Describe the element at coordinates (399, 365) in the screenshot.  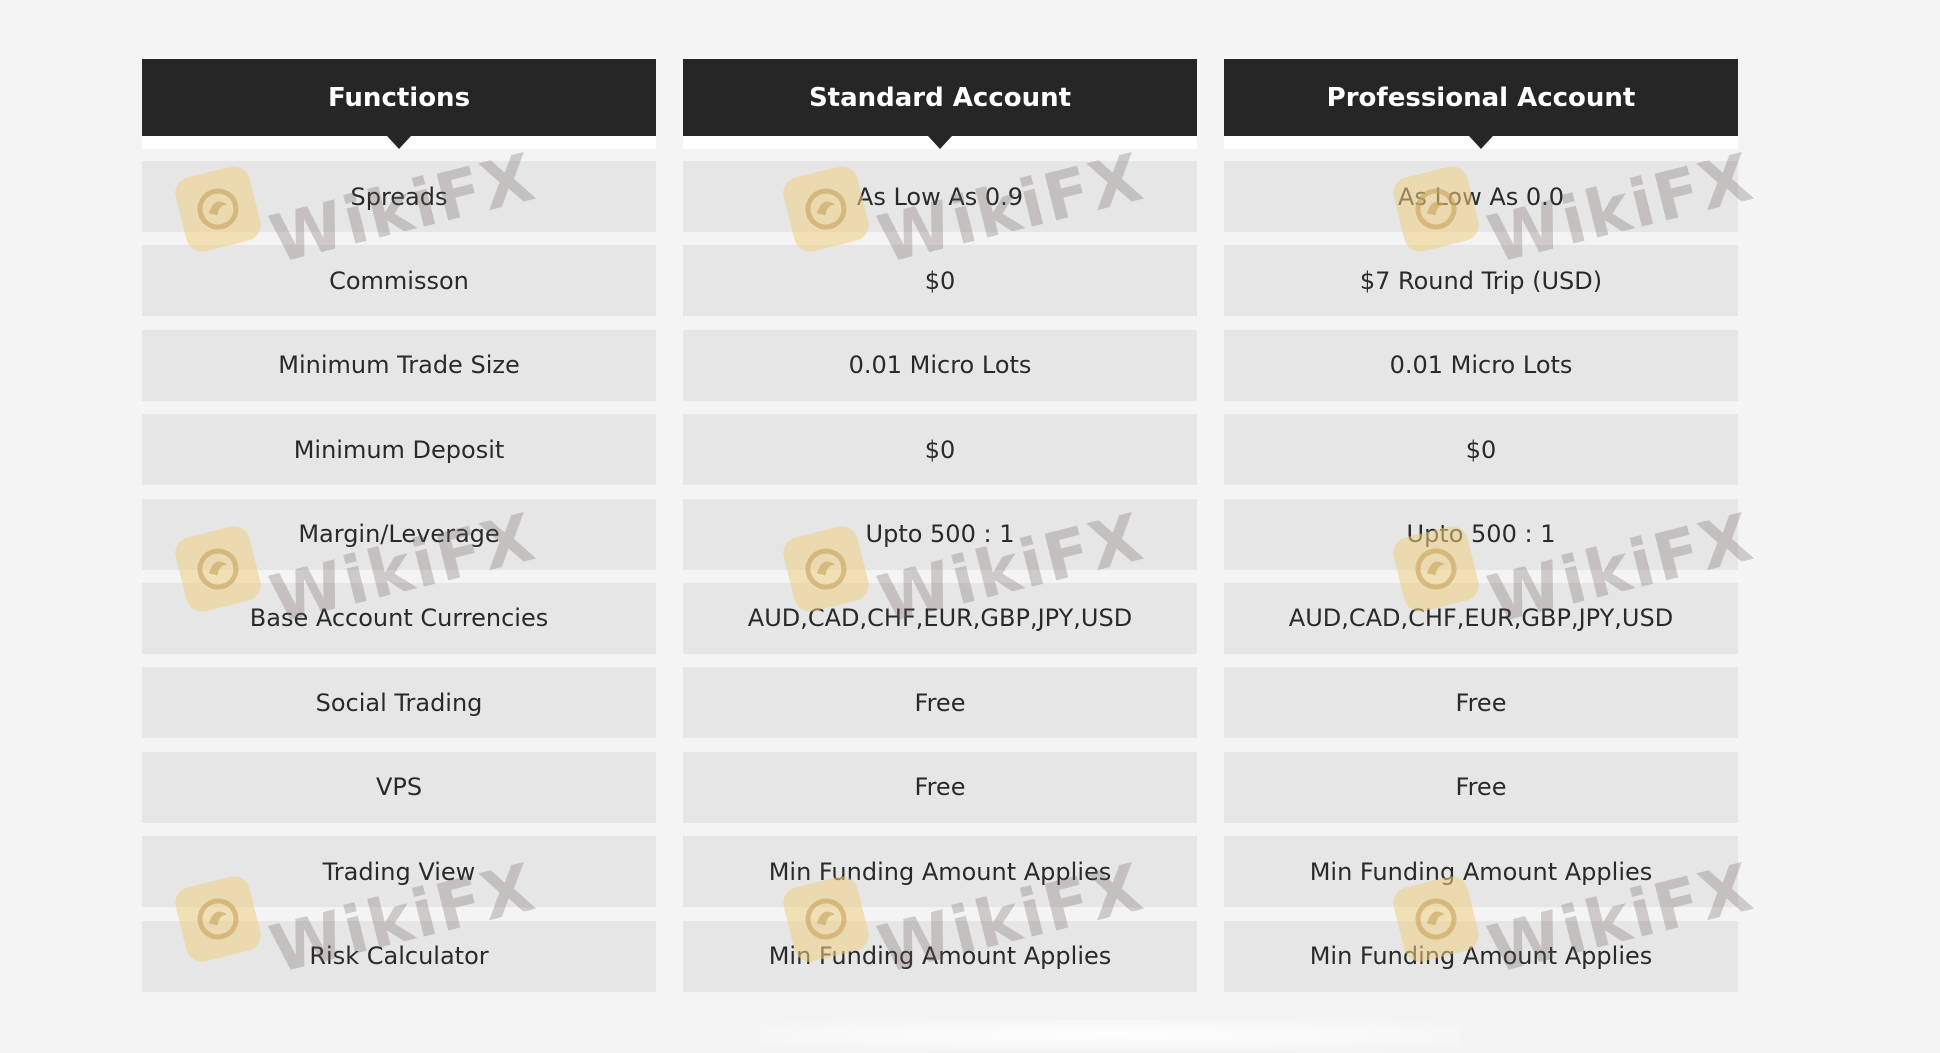
I see `table-cell: Minimum Trade Size` at that location.